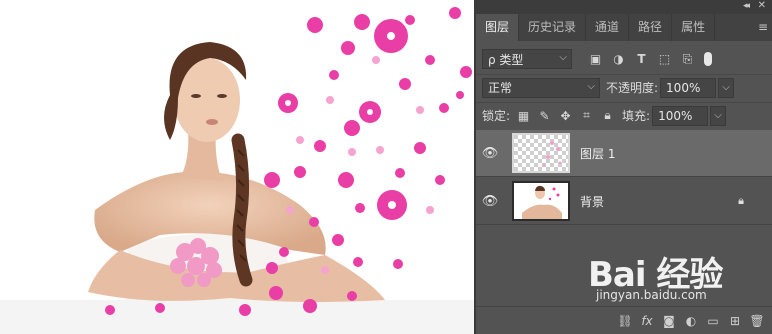 This screenshot has width=772, height=334. I want to click on layer-name: 背景, so click(592, 201).